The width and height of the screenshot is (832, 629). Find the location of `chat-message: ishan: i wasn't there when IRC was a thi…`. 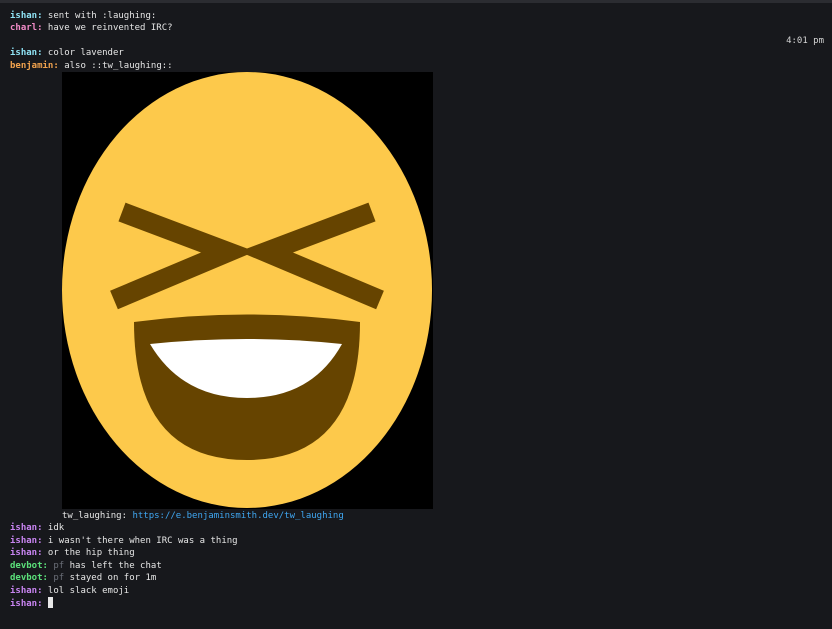

chat-message: ishan: i wasn't there when IRC was a thi… is located at coordinates (124, 541).